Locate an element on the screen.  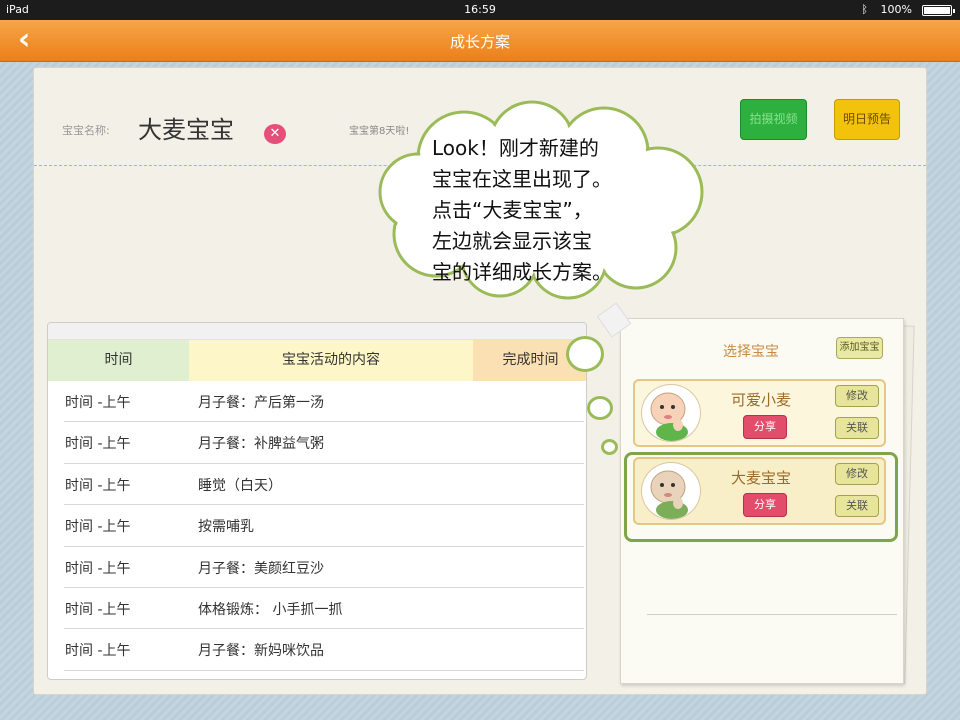
row-content: 按需哺乳 is located at coordinates (226, 527).